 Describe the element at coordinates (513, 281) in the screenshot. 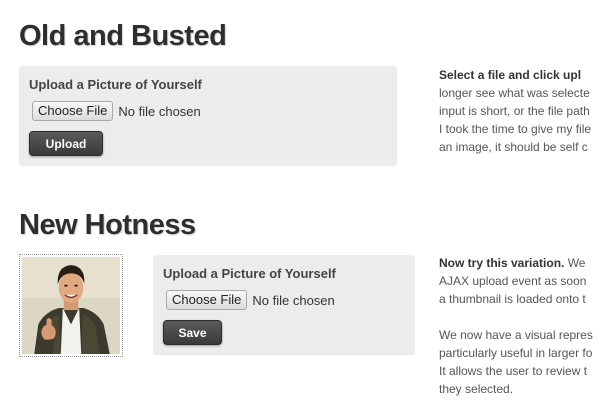

I see `new-description-line: AJAX upload event as soon` at that location.